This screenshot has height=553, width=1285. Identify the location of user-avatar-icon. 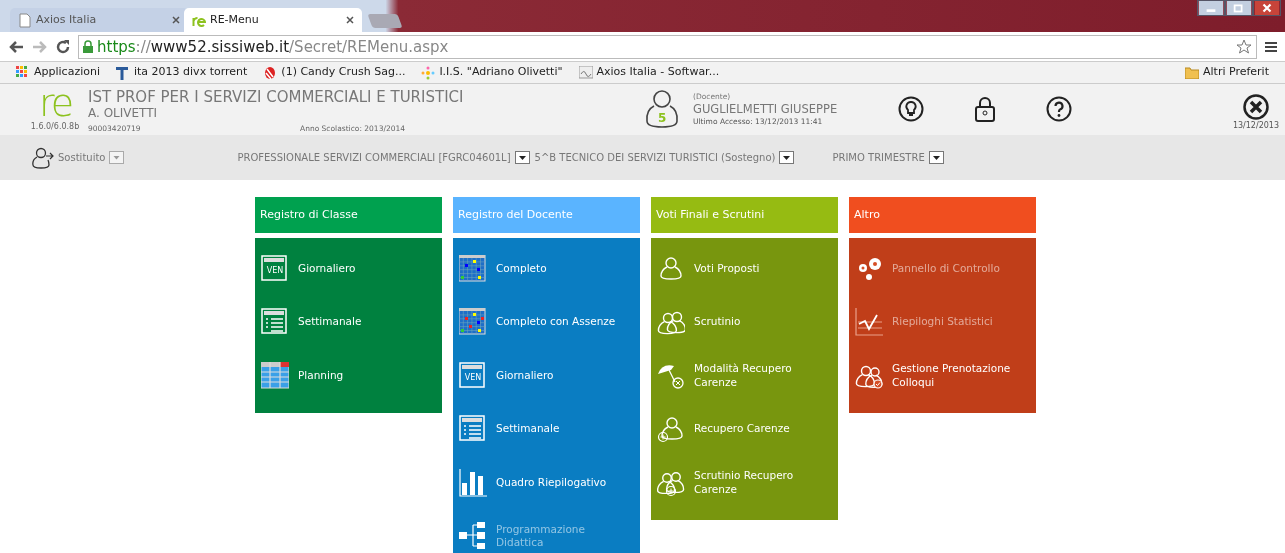
(662, 108).